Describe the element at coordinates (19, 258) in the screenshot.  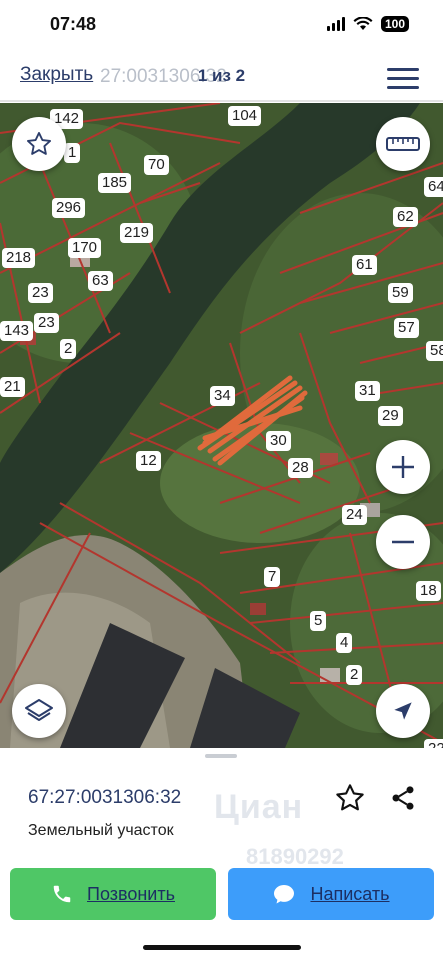
I see `plot-label: 218` at that location.